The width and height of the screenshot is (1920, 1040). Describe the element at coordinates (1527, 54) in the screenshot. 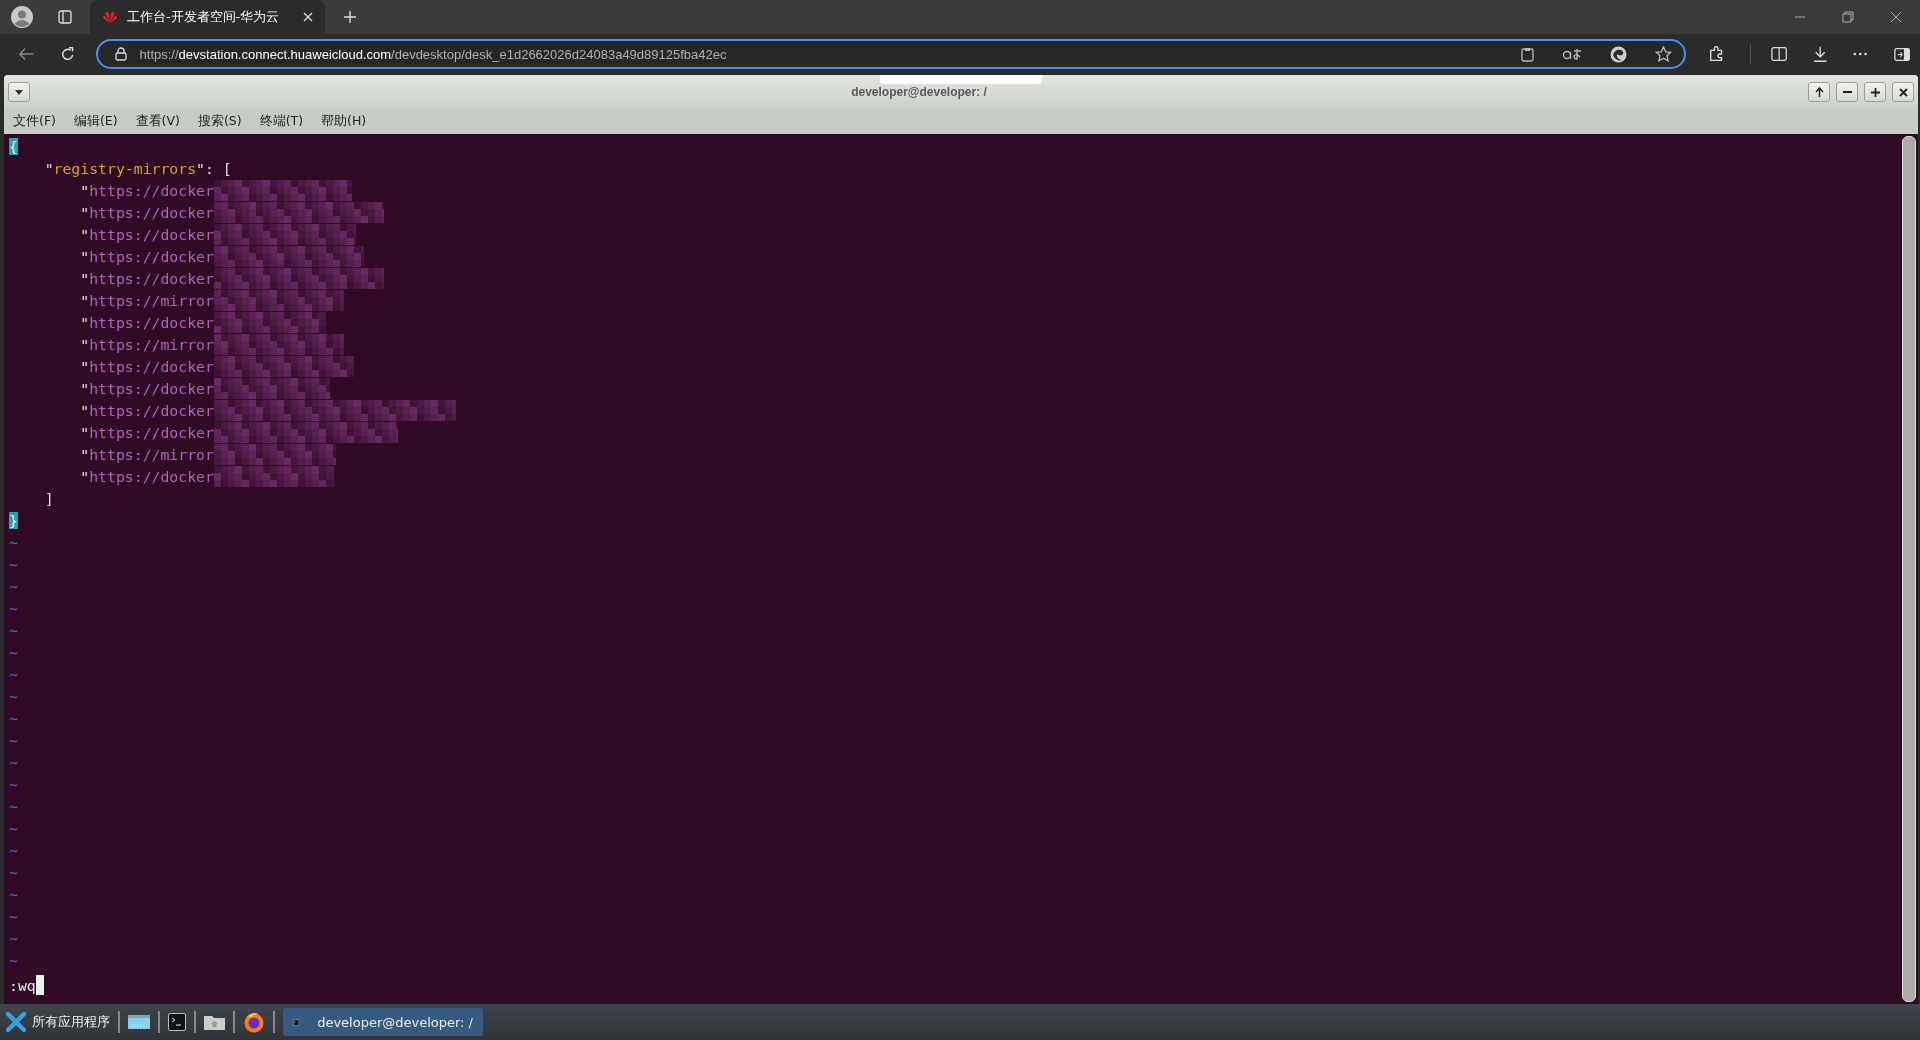

I see `clipboard-icon` at that location.